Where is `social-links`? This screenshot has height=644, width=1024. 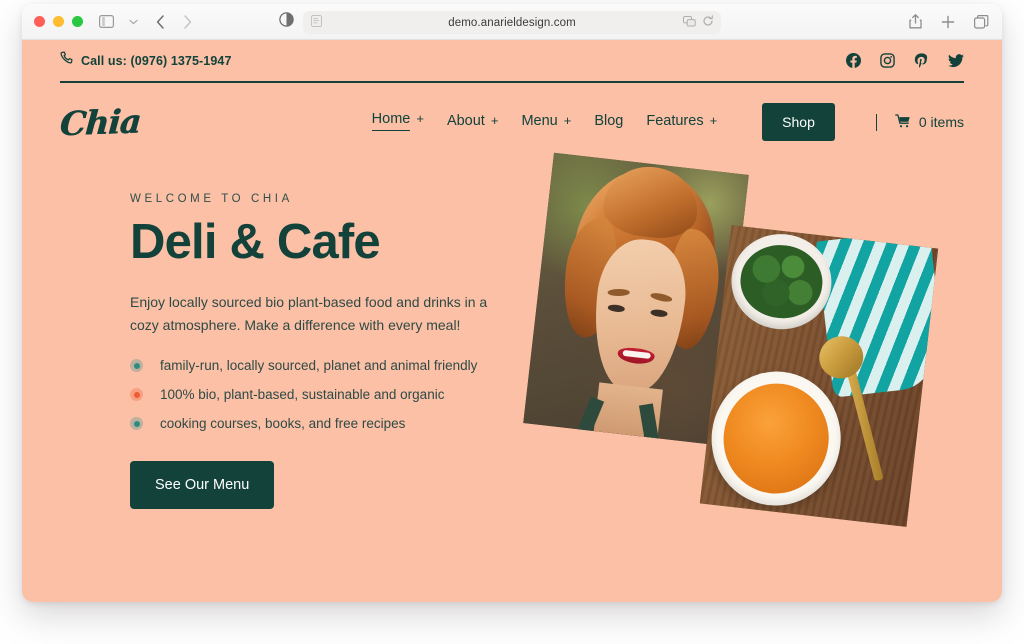
social-links is located at coordinates (905, 60).